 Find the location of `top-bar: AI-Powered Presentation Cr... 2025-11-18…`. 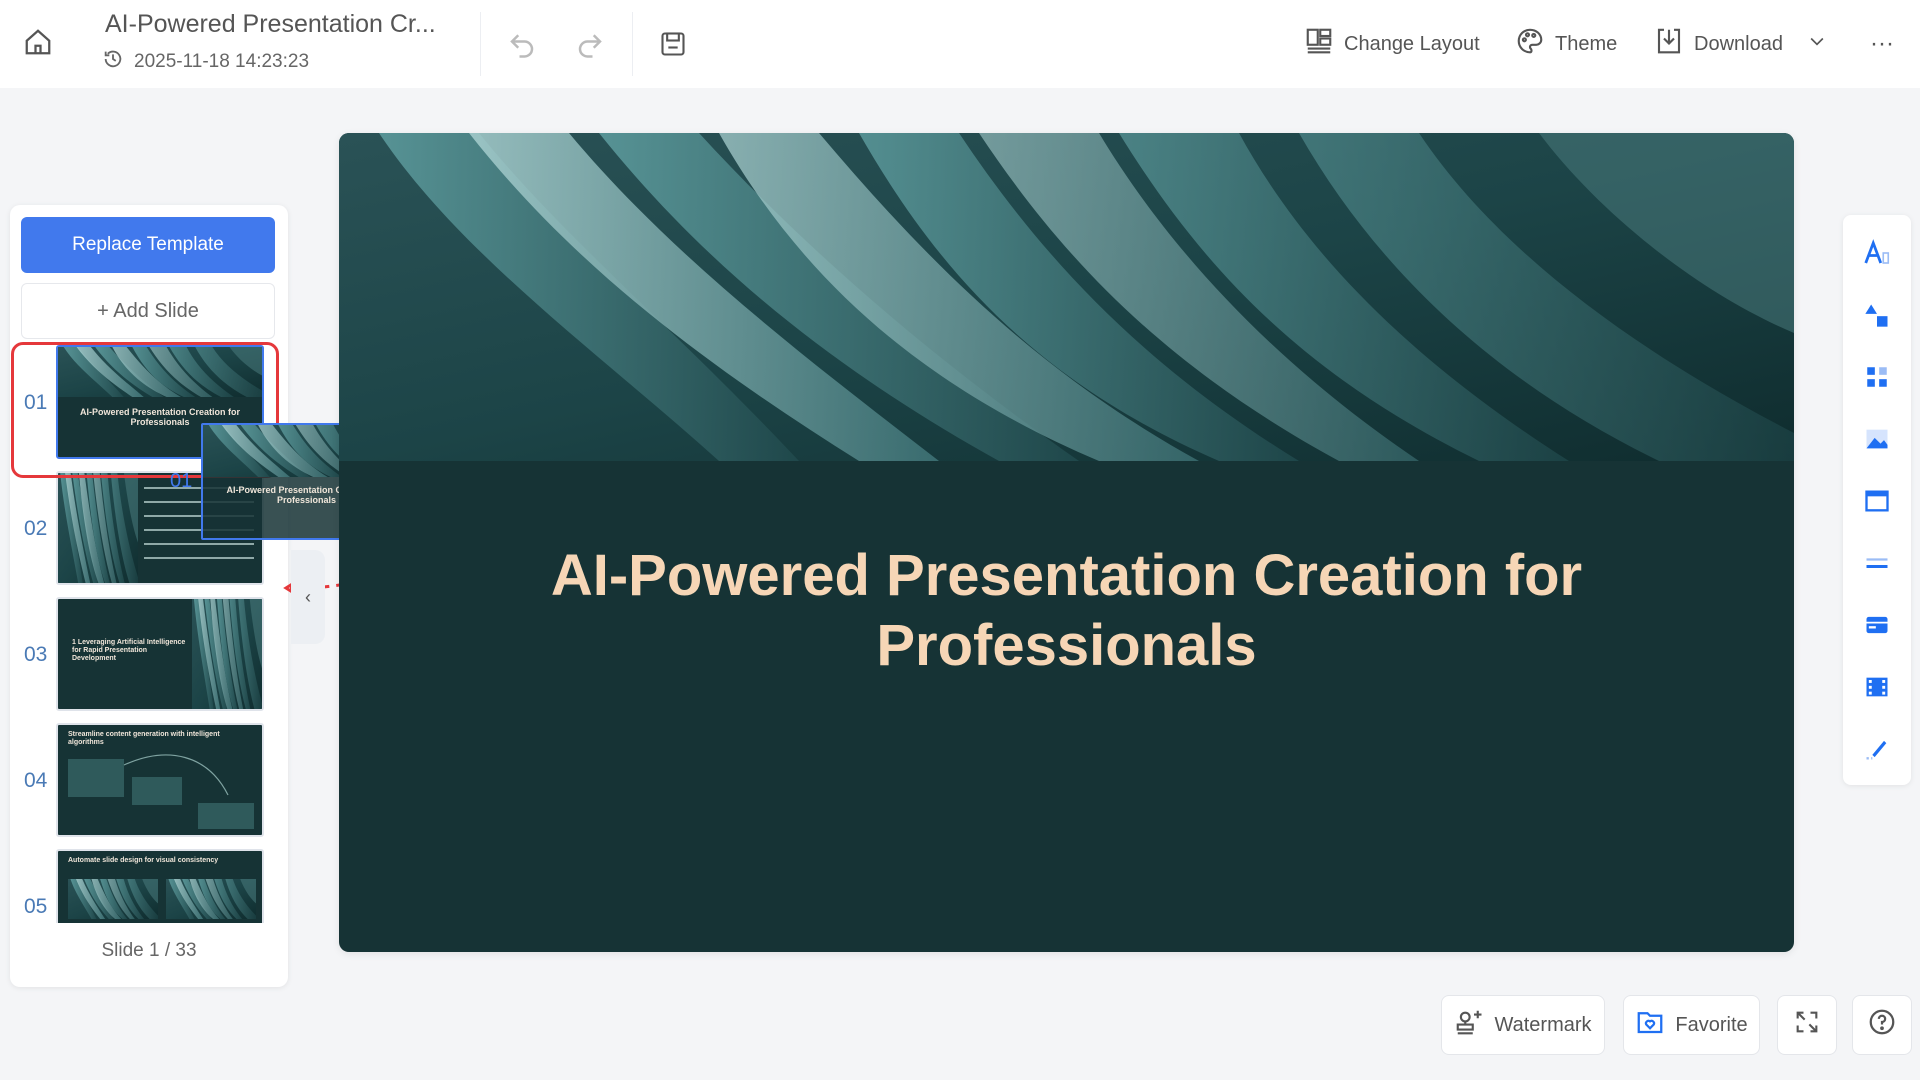

top-bar: AI-Powered Presentation Cr... 2025-11-18… is located at coordinates (960, 44).